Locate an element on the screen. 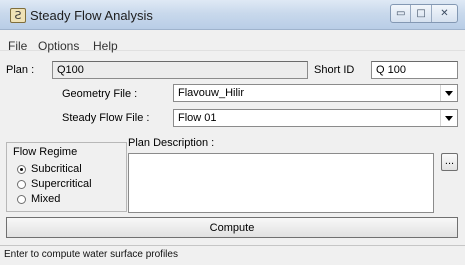 The width and height of the screenshot is (465, 265). menu-options: Options is located at coordinates (58, 46).